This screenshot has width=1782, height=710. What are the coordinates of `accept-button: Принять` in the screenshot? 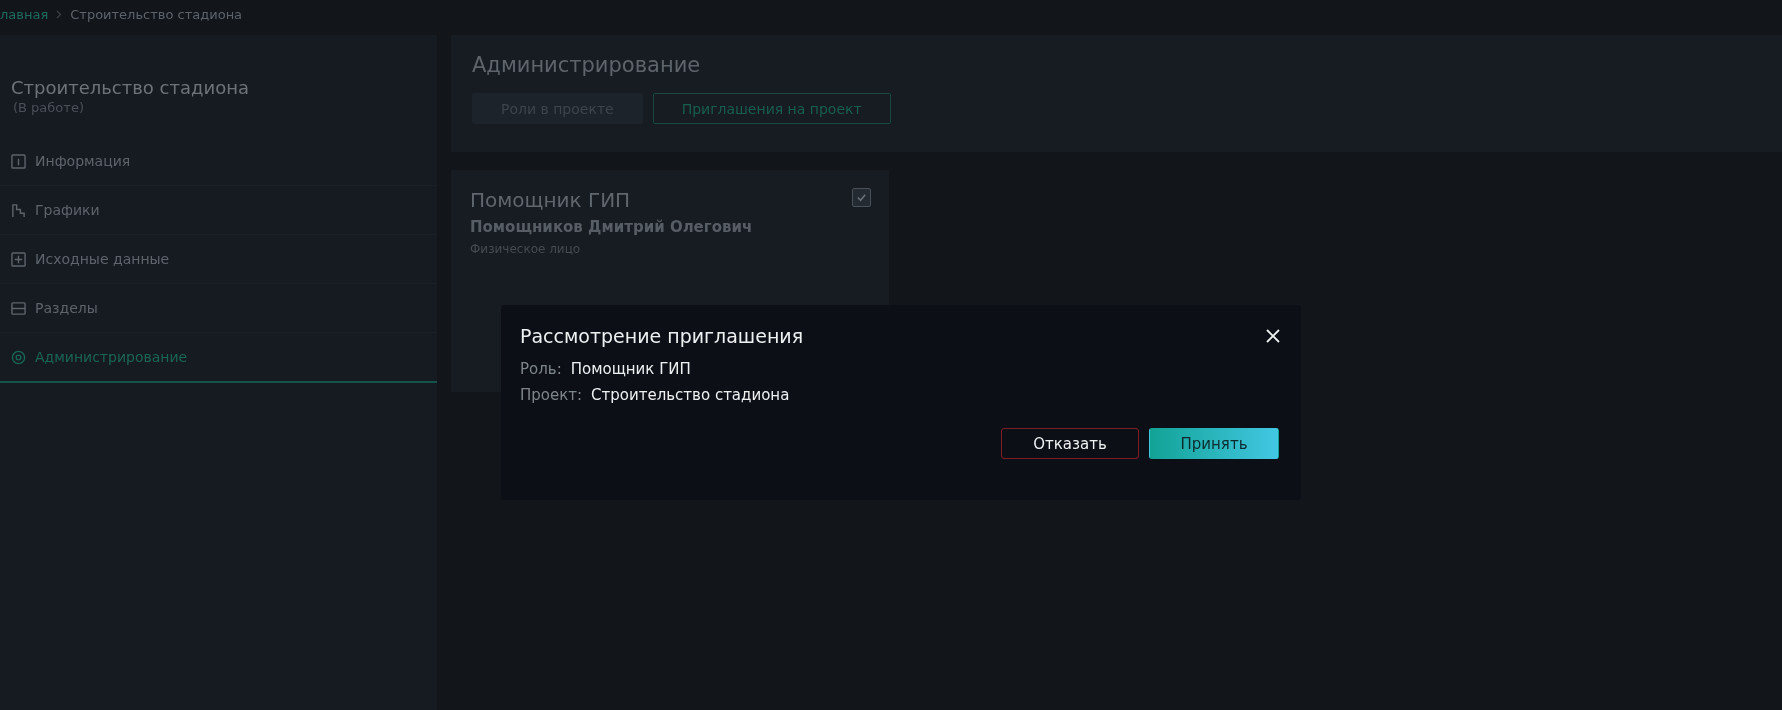 It's located at (1214, 443).